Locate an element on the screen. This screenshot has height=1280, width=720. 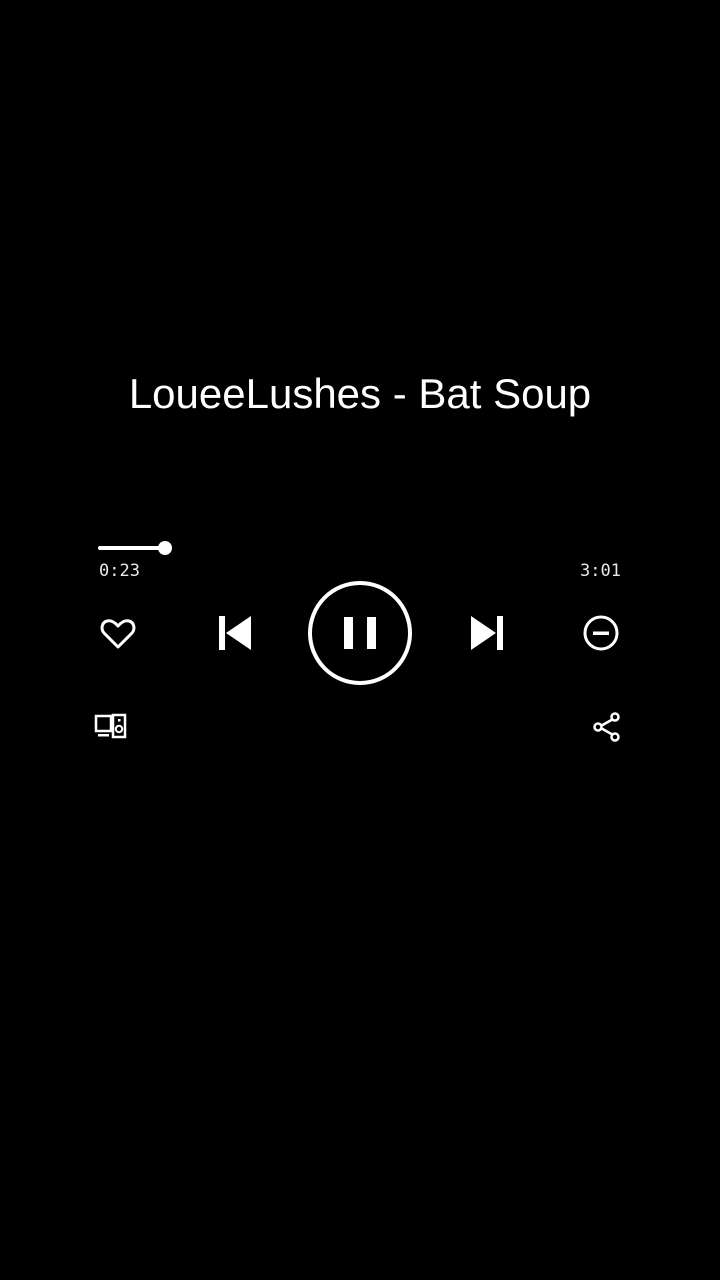
skip-next-icon is located at coordinates (487, 633).